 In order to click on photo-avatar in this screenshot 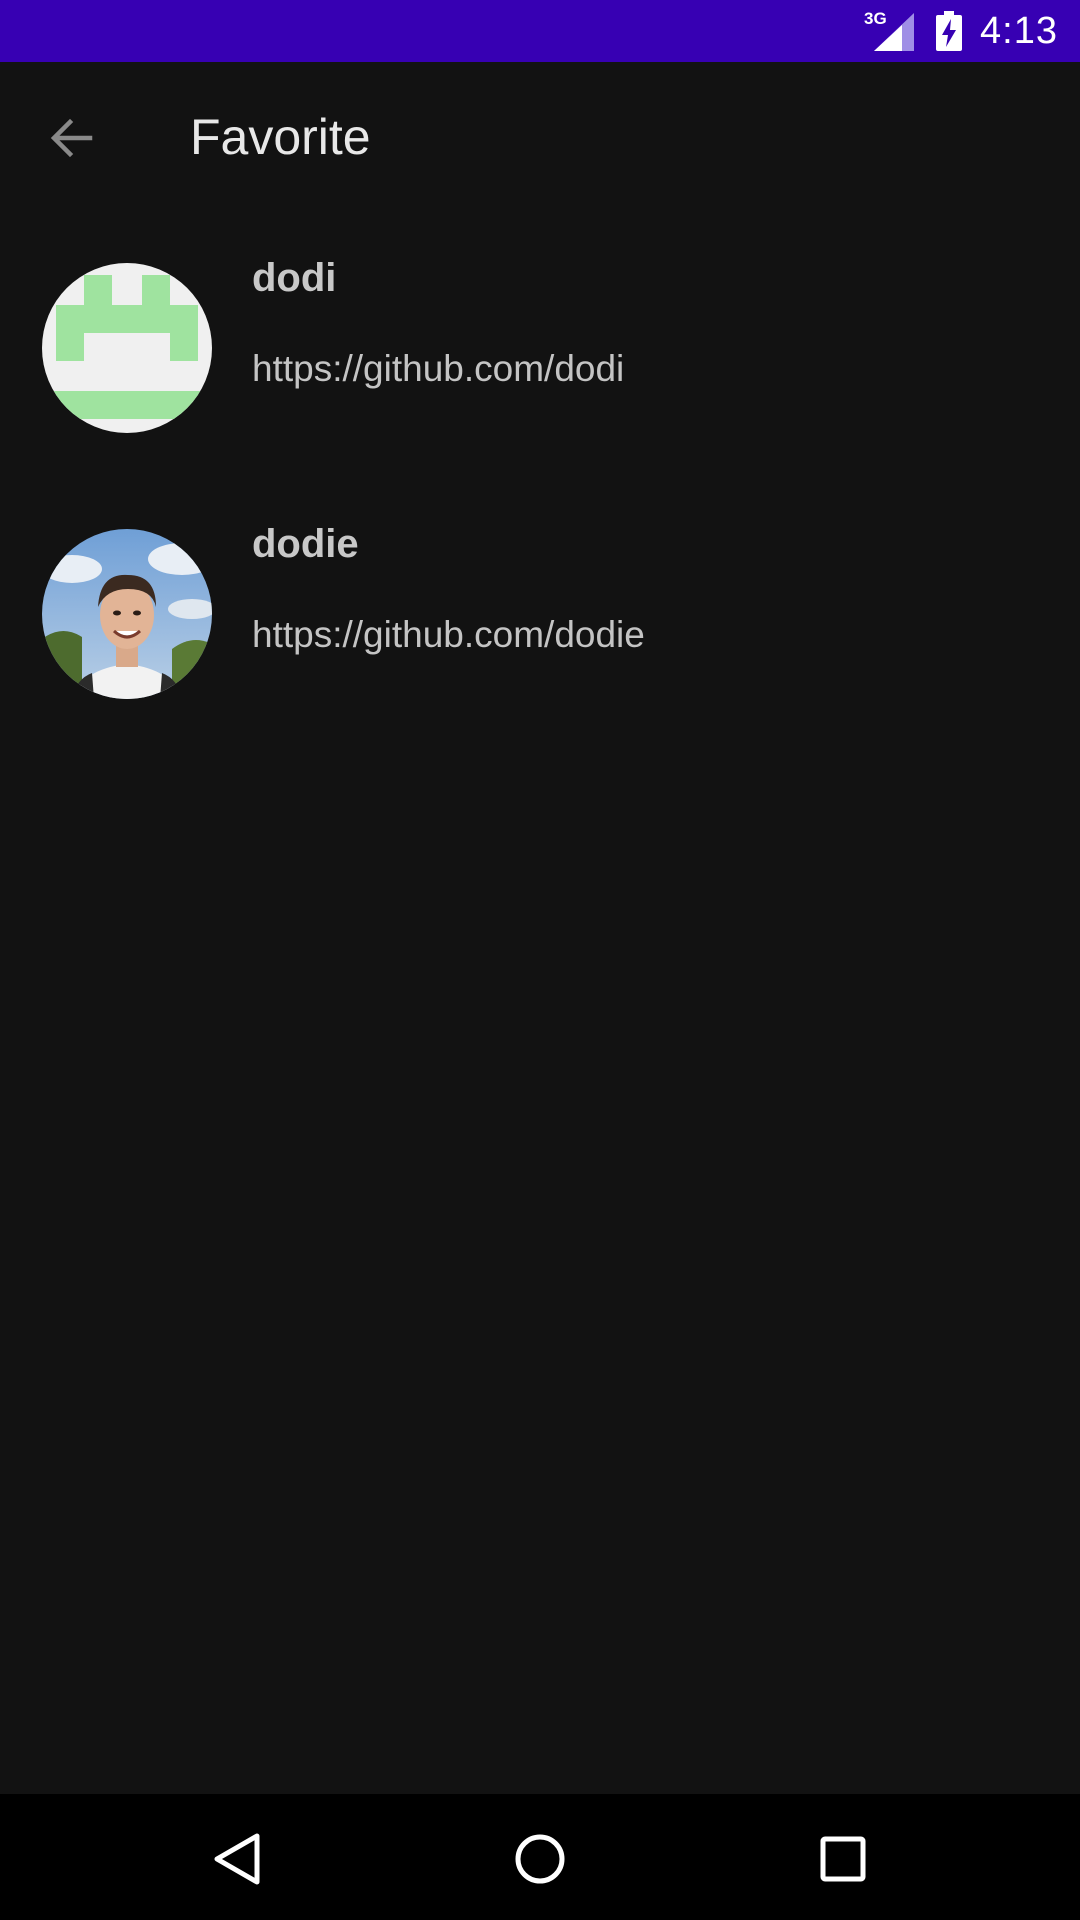, I will do `click(127, 614)`.